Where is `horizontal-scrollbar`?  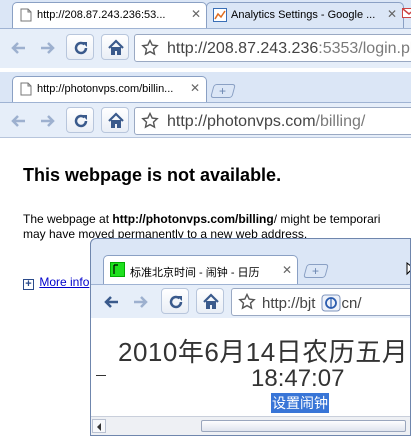 horizontal-scrollbar is located at coordinates (250, 425).